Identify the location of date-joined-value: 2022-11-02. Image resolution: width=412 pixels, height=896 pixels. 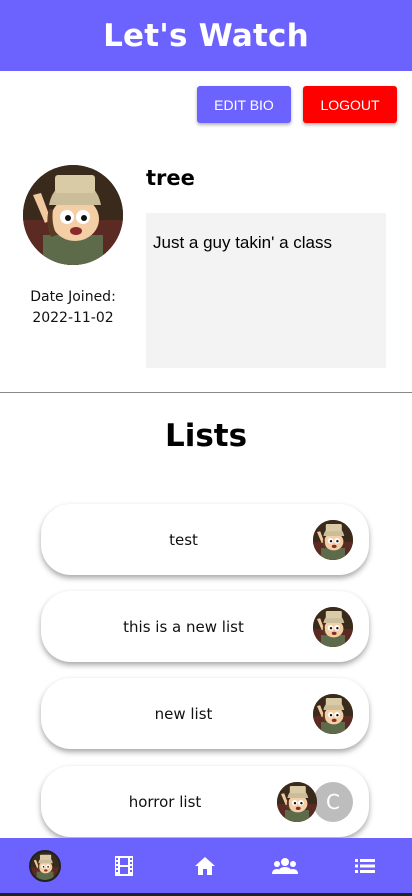
(73, 318).